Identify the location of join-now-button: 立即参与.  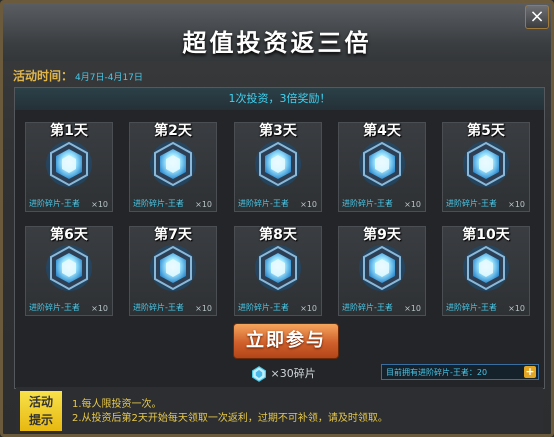
(286, 341).